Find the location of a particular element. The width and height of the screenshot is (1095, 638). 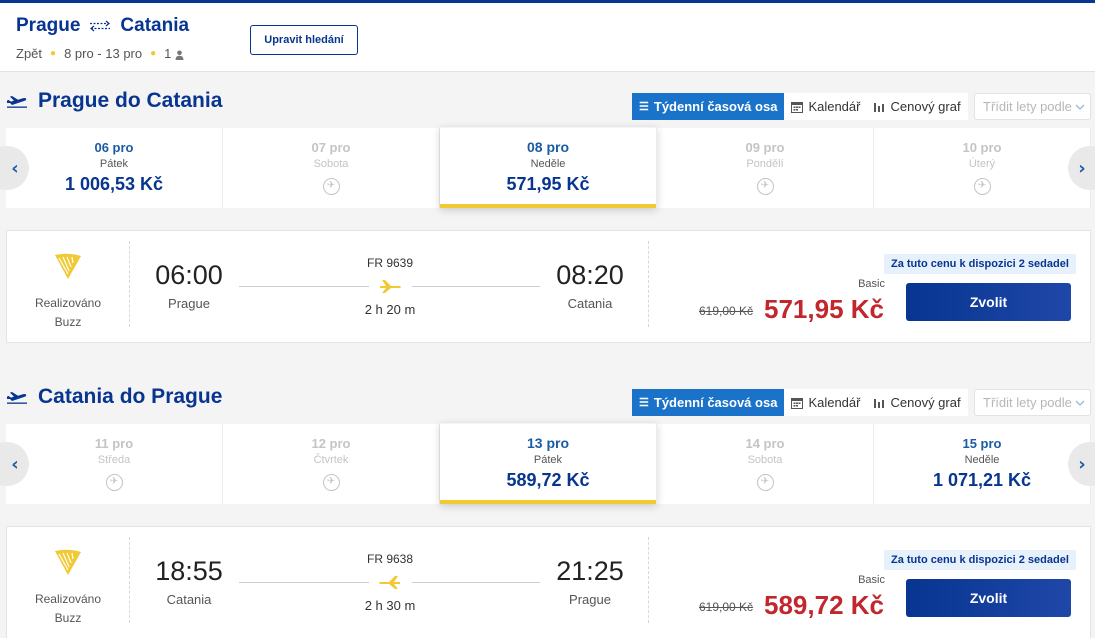

outbound-section-title: Prague do Catania is located at coordinates (114, 101).